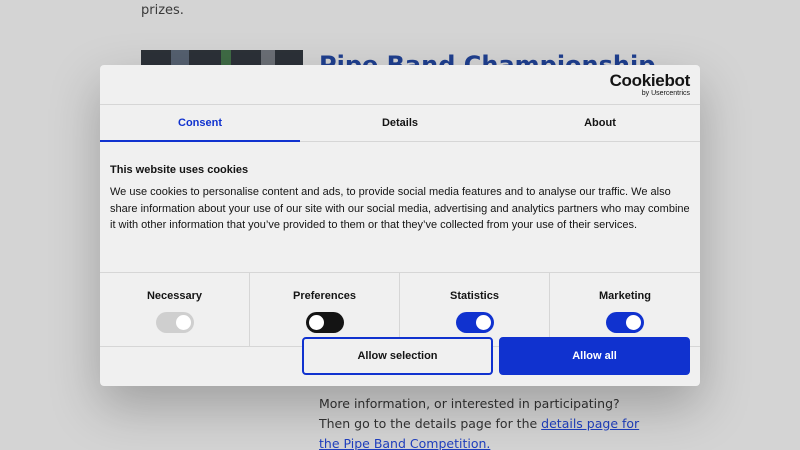 This screenshot has height=450, width=800. I want to click on dialog-header: Cookiebot by Usercentrics, so click(400, 85).